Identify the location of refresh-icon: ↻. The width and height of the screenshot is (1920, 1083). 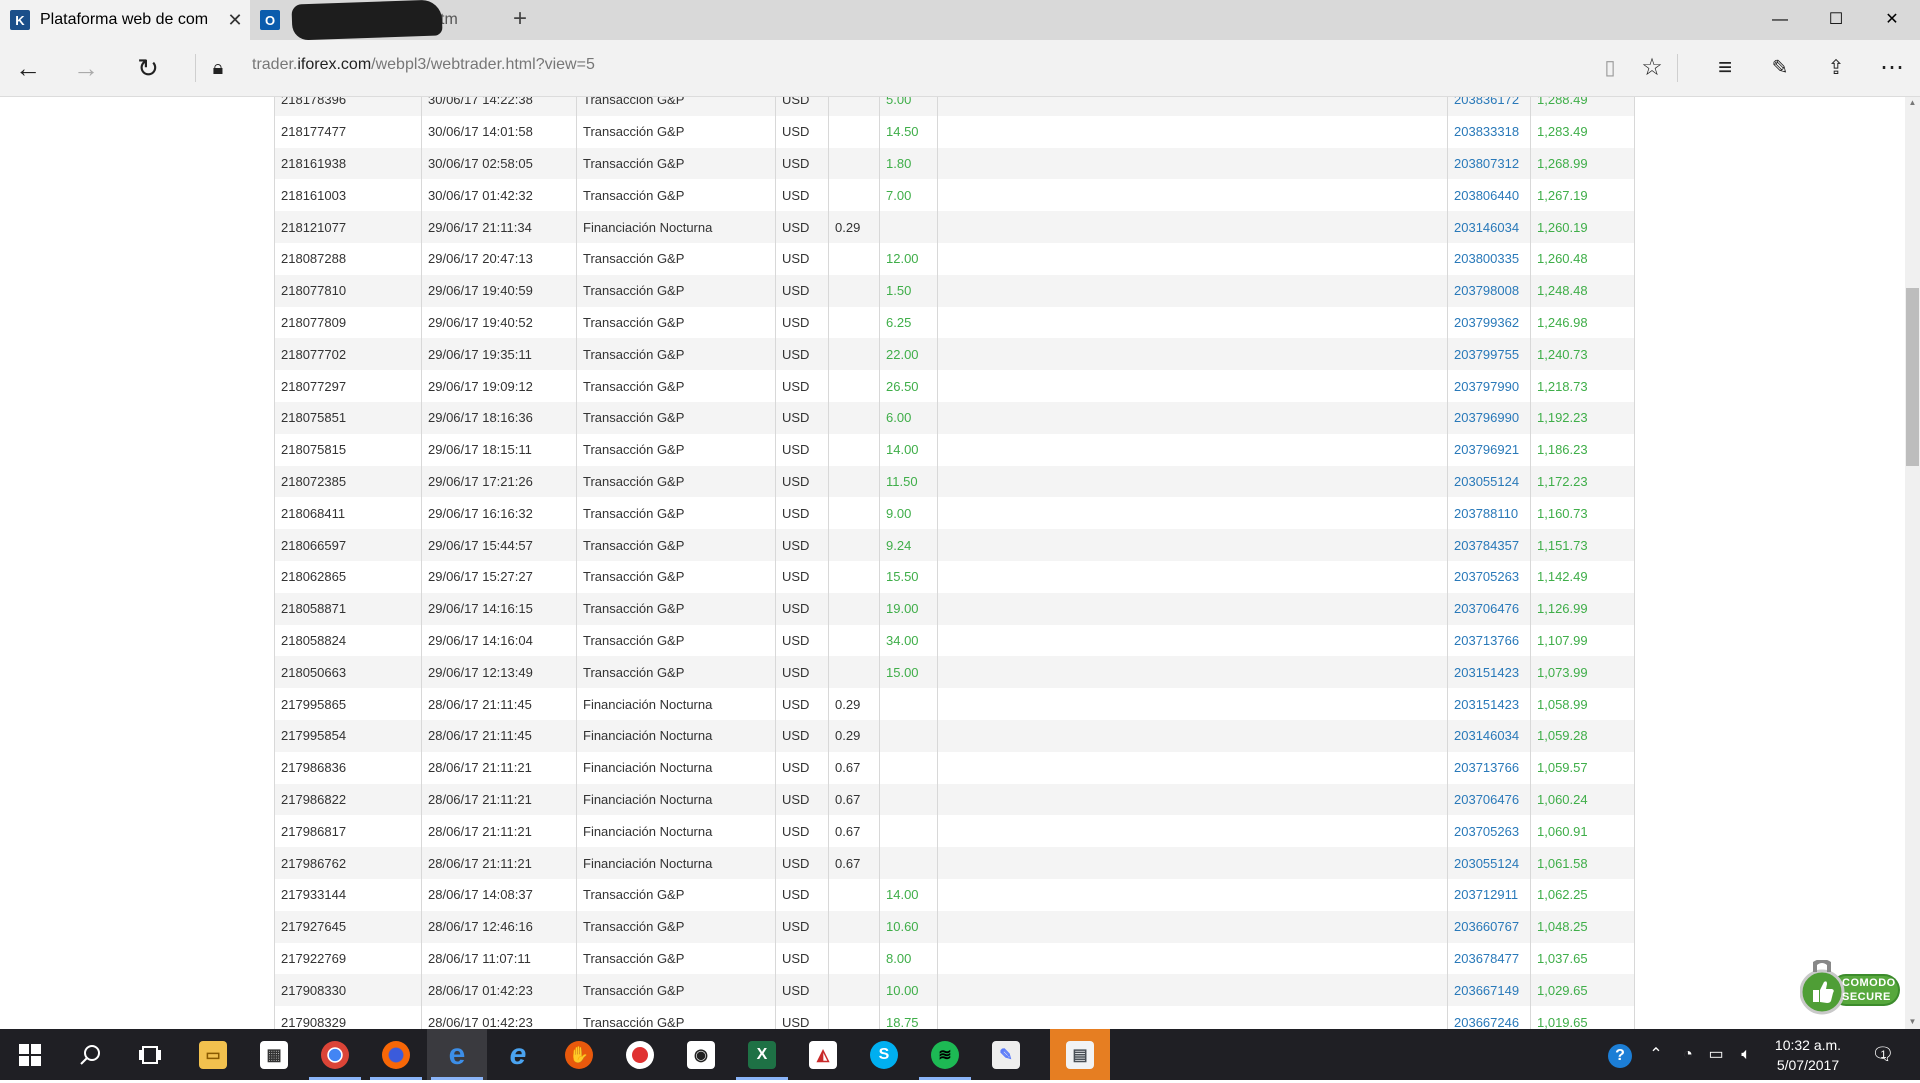
(148, 68).